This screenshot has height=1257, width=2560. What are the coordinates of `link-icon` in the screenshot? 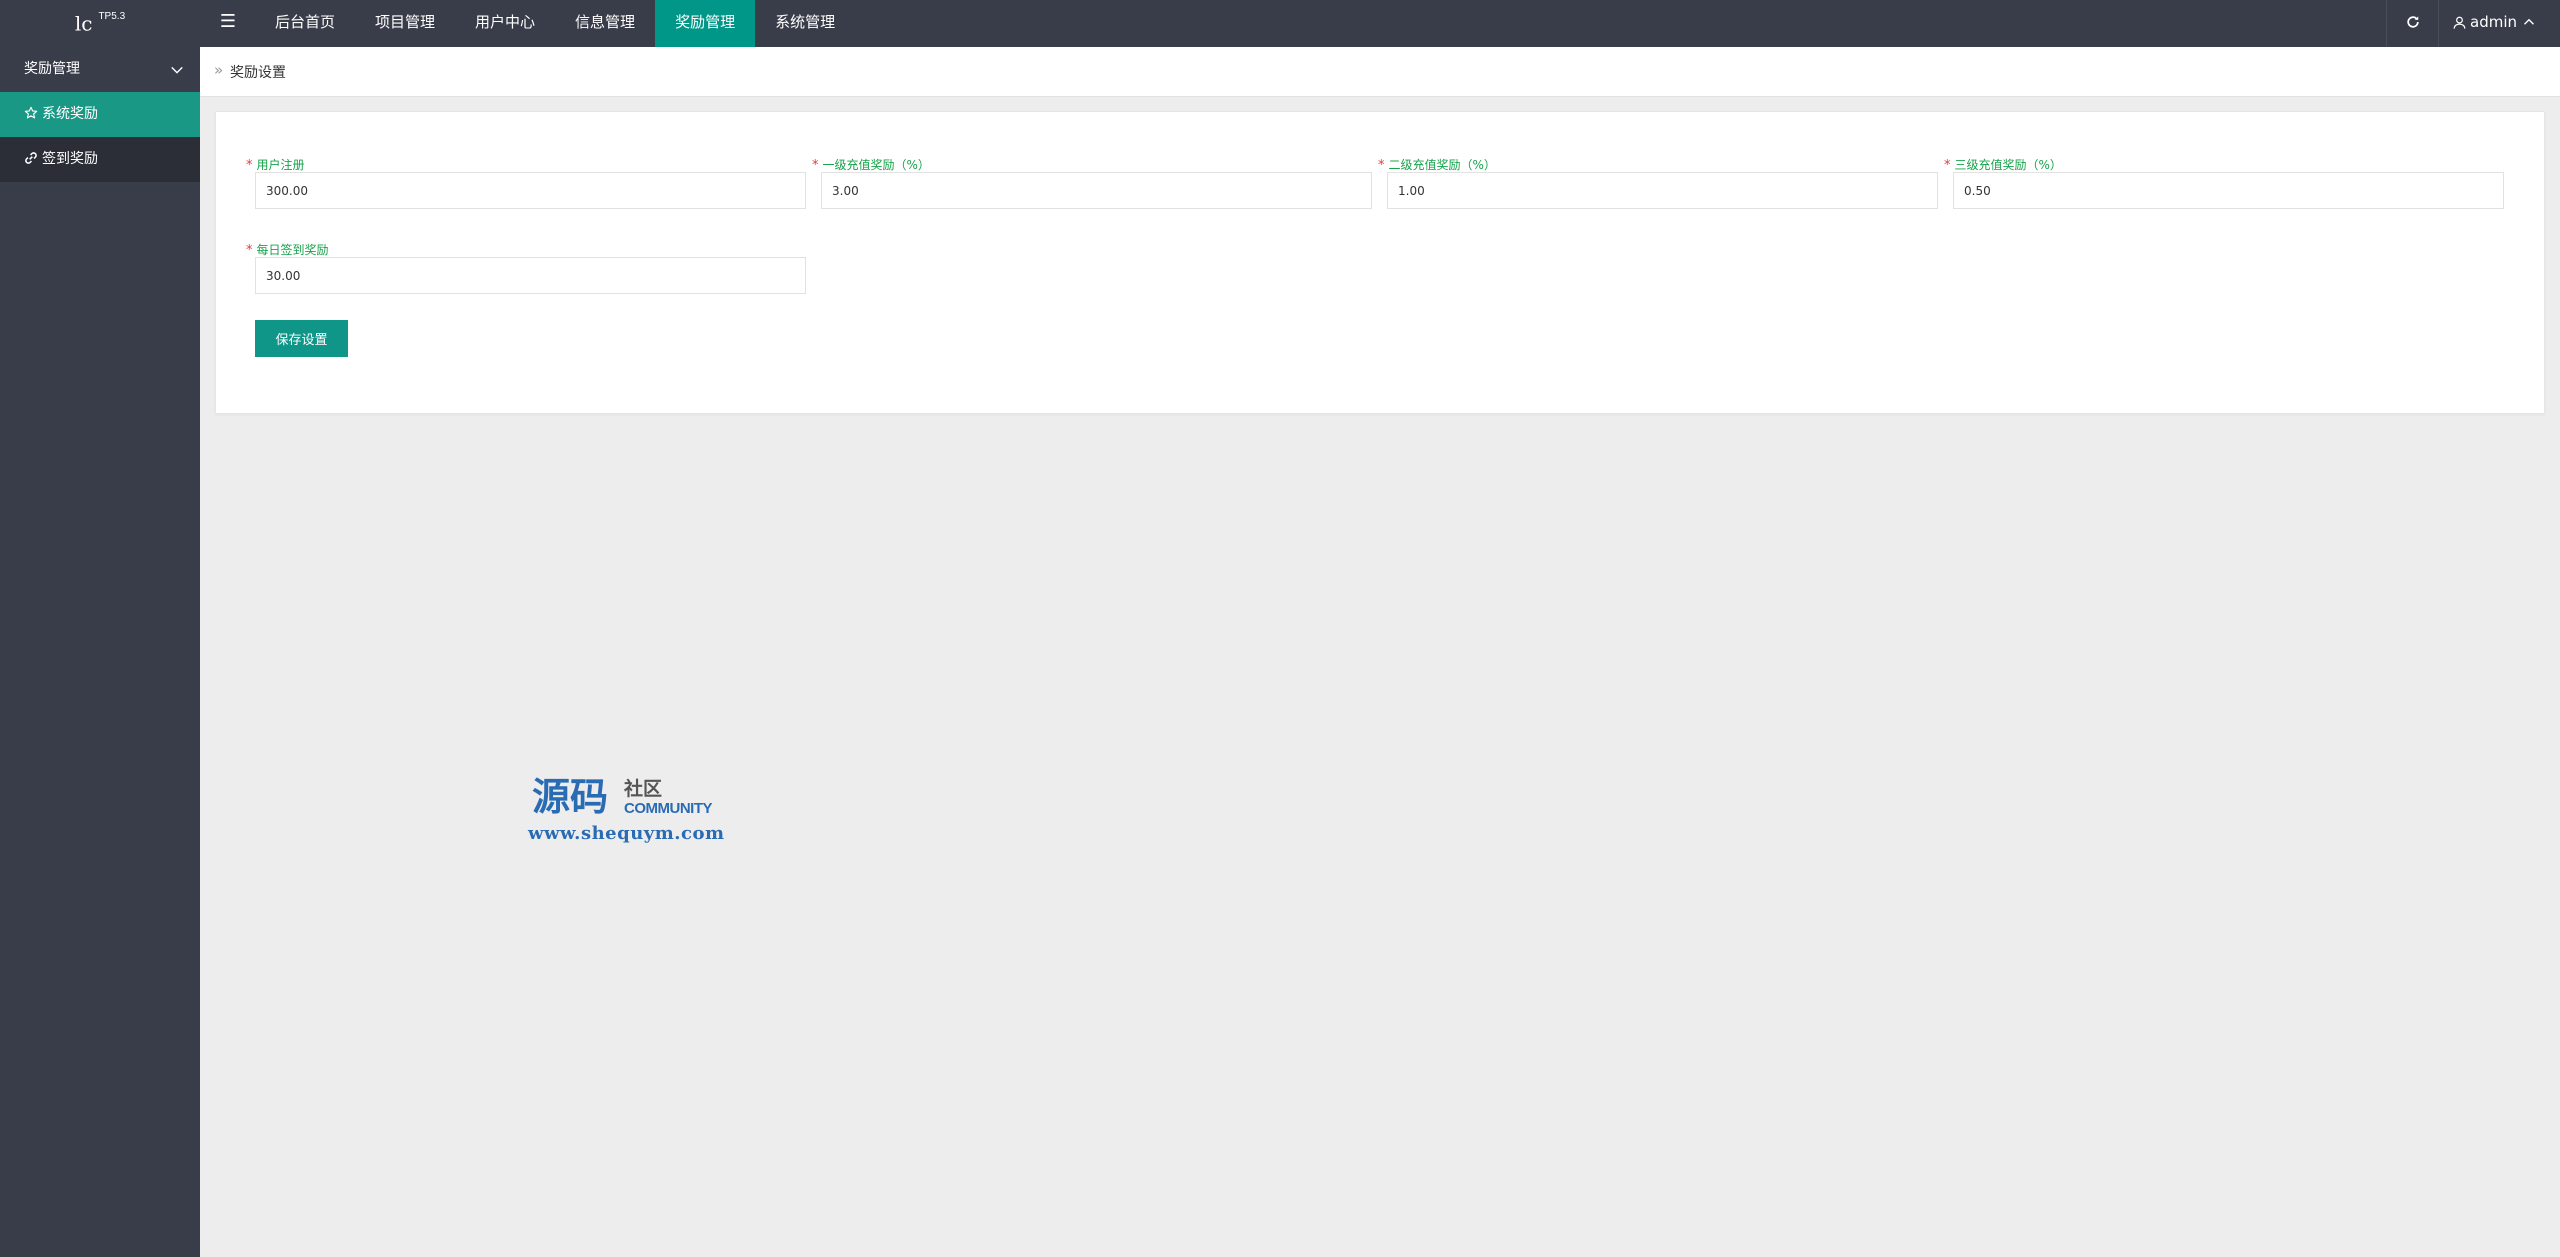 It's located at (31, 158).